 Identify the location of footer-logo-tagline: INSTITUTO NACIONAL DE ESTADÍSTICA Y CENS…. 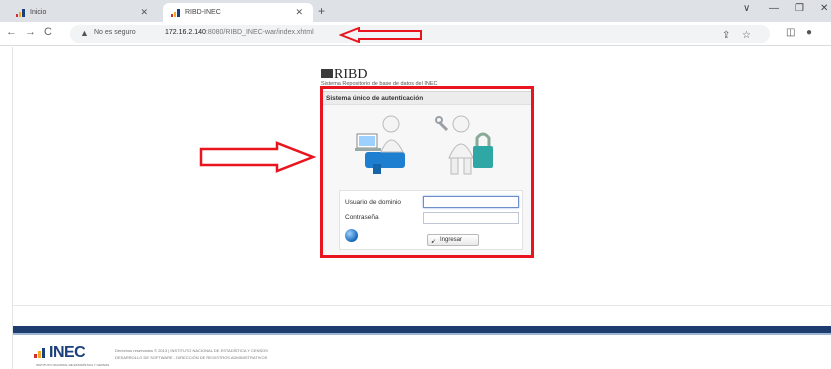
(73, 365).